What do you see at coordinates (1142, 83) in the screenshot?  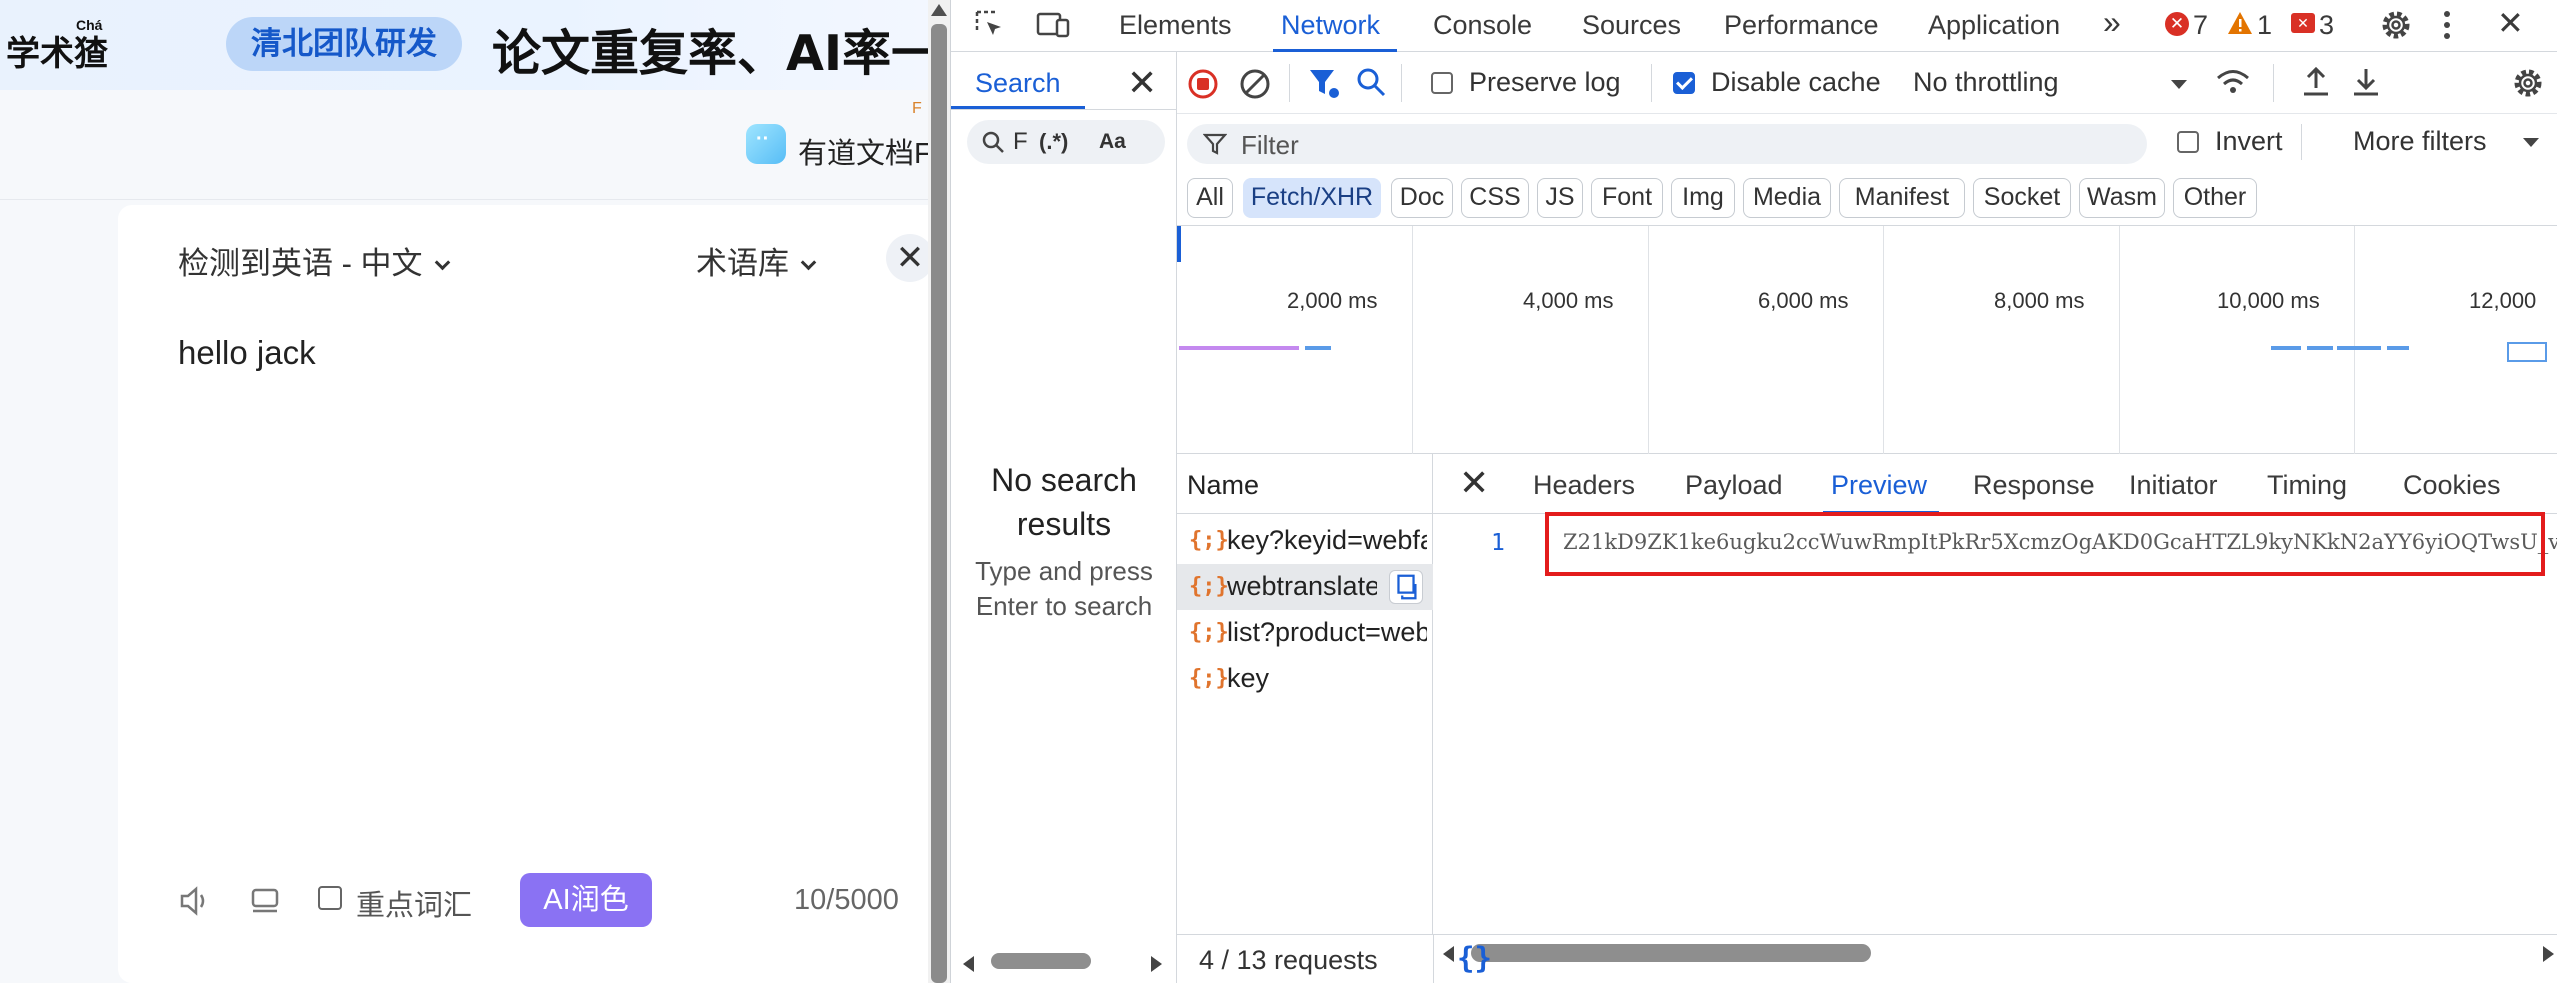 I see `close-search-button: ✕` at bounding box center [1142, 83].